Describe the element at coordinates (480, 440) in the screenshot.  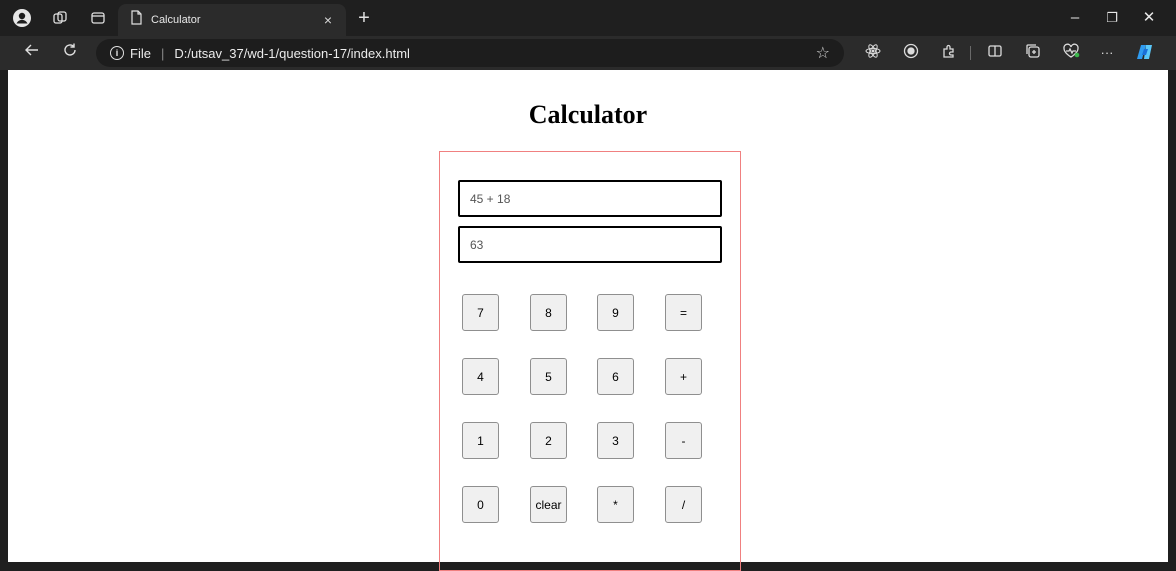
I see `key-1-button: 1` at that location.